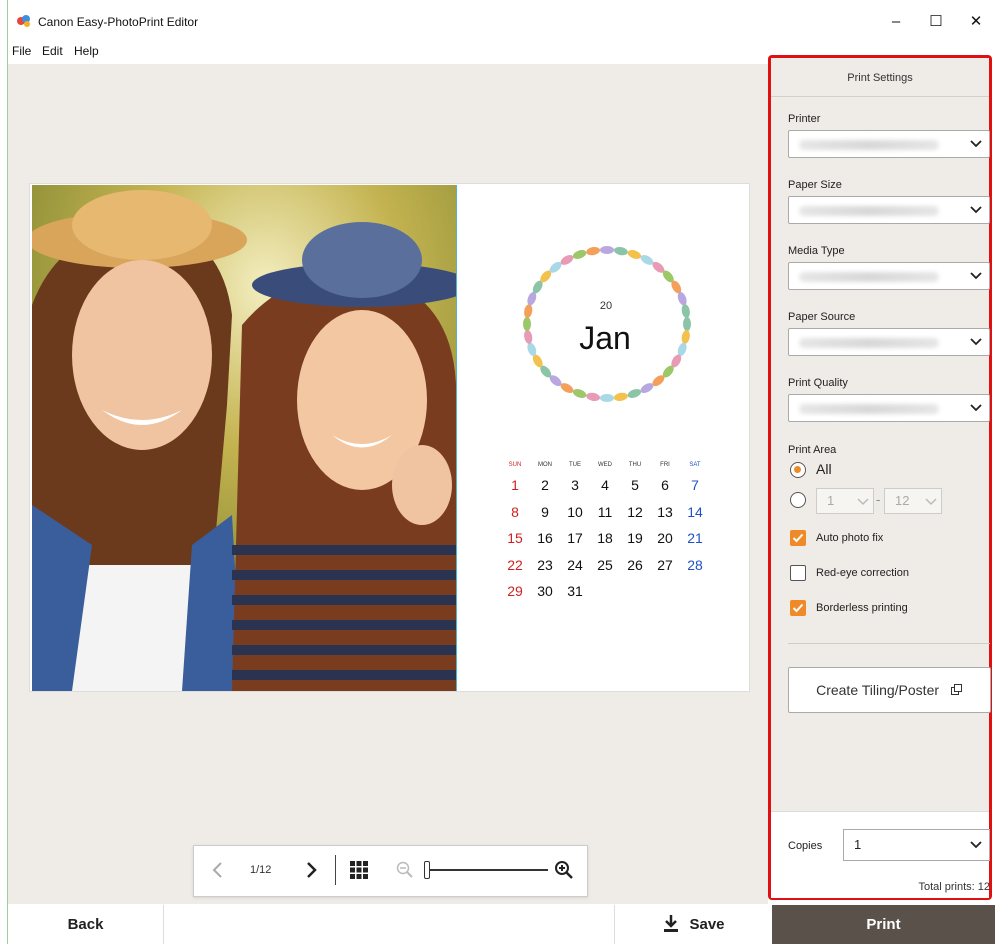 Image resolution: width=995 pixels, height=944 pixels. Describe the element at coordinates (862, 608) in the screenshot. I see `borderless-printing-label: Borderless printing` at that location.